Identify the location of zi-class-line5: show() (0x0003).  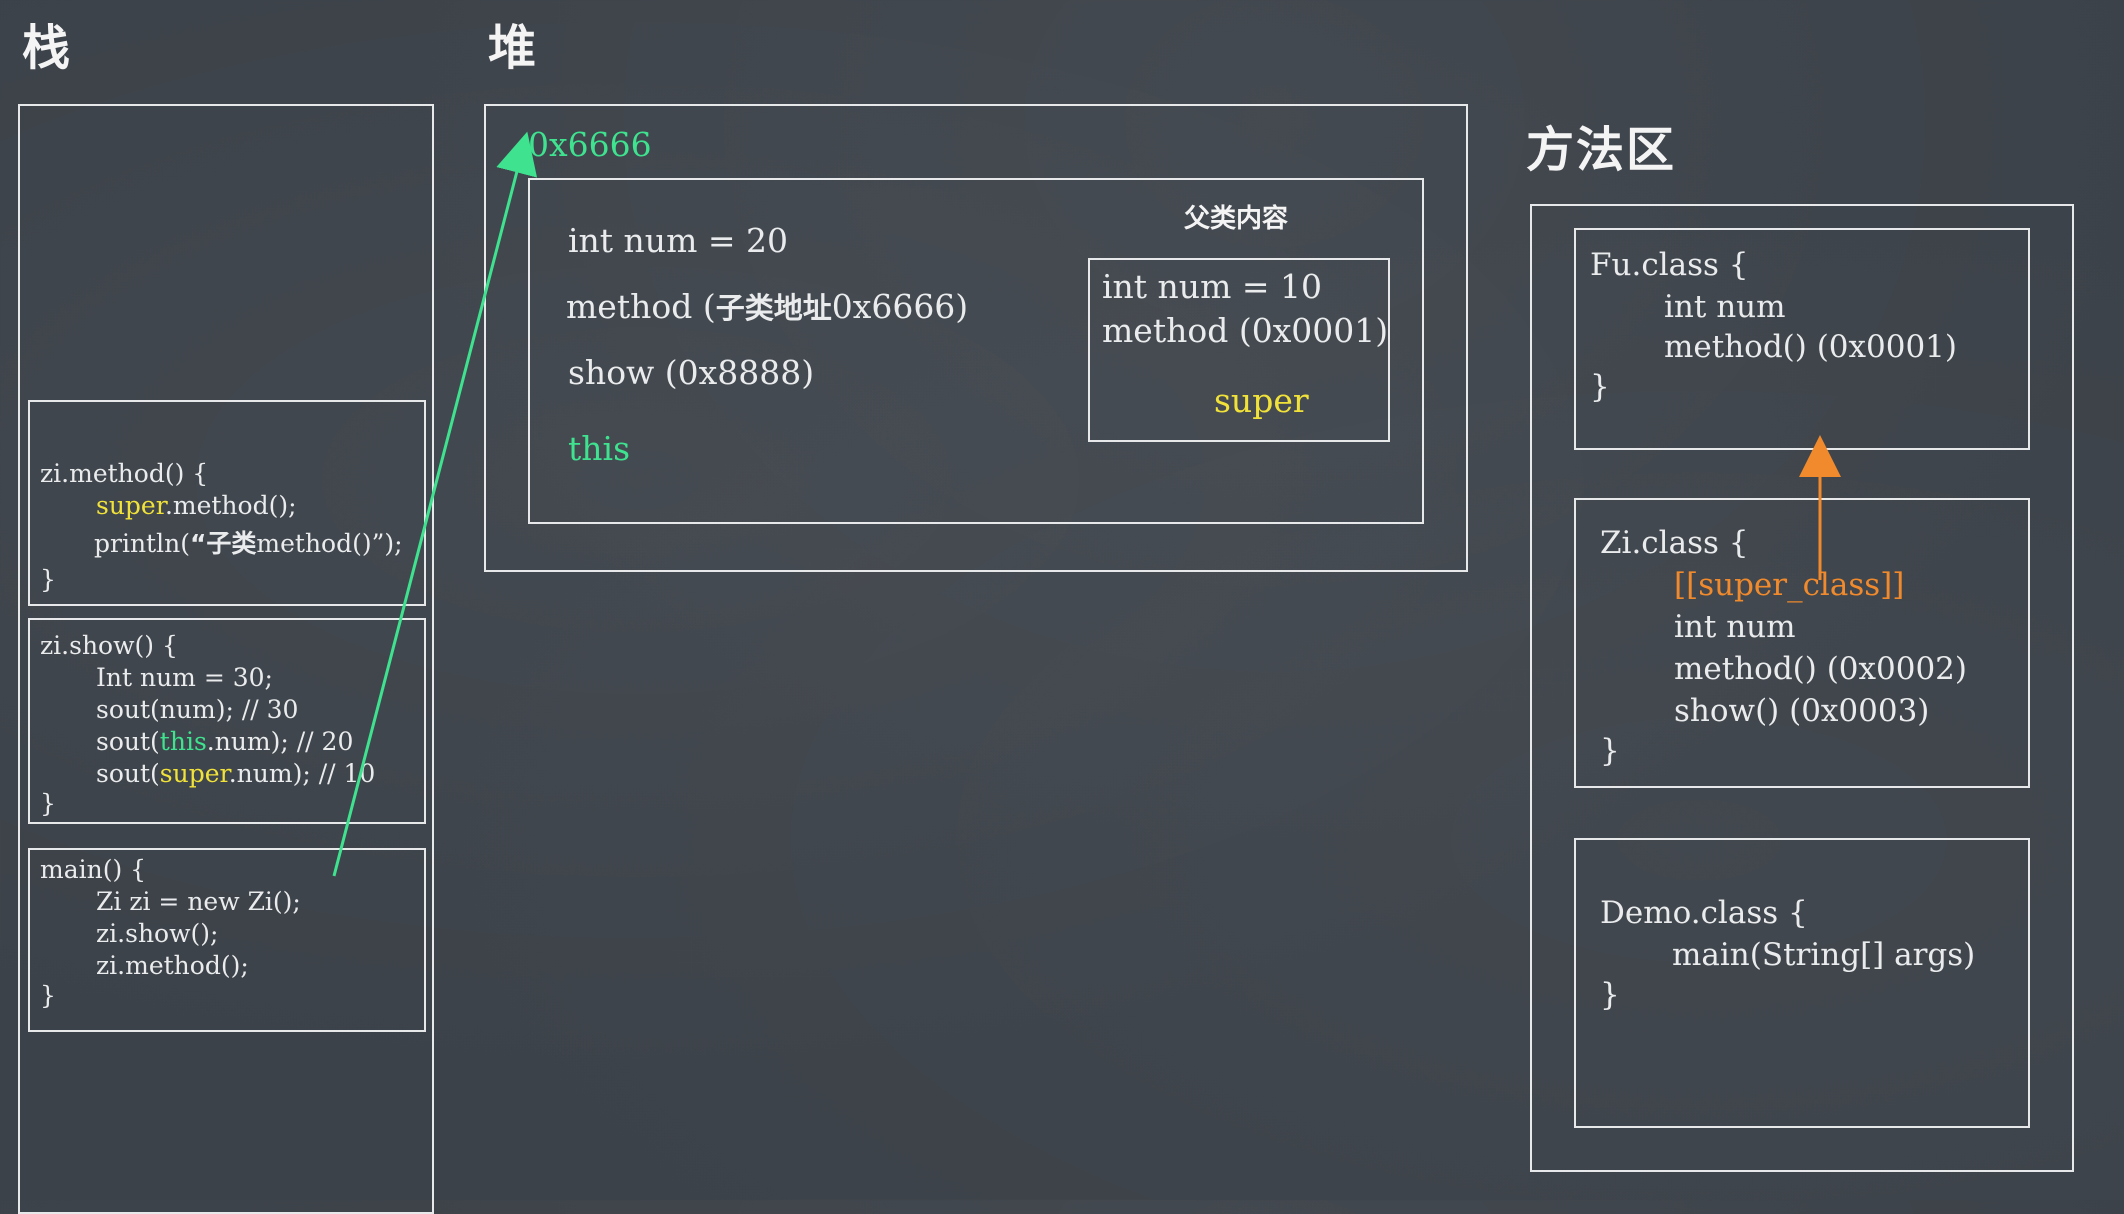
(1802, 711).